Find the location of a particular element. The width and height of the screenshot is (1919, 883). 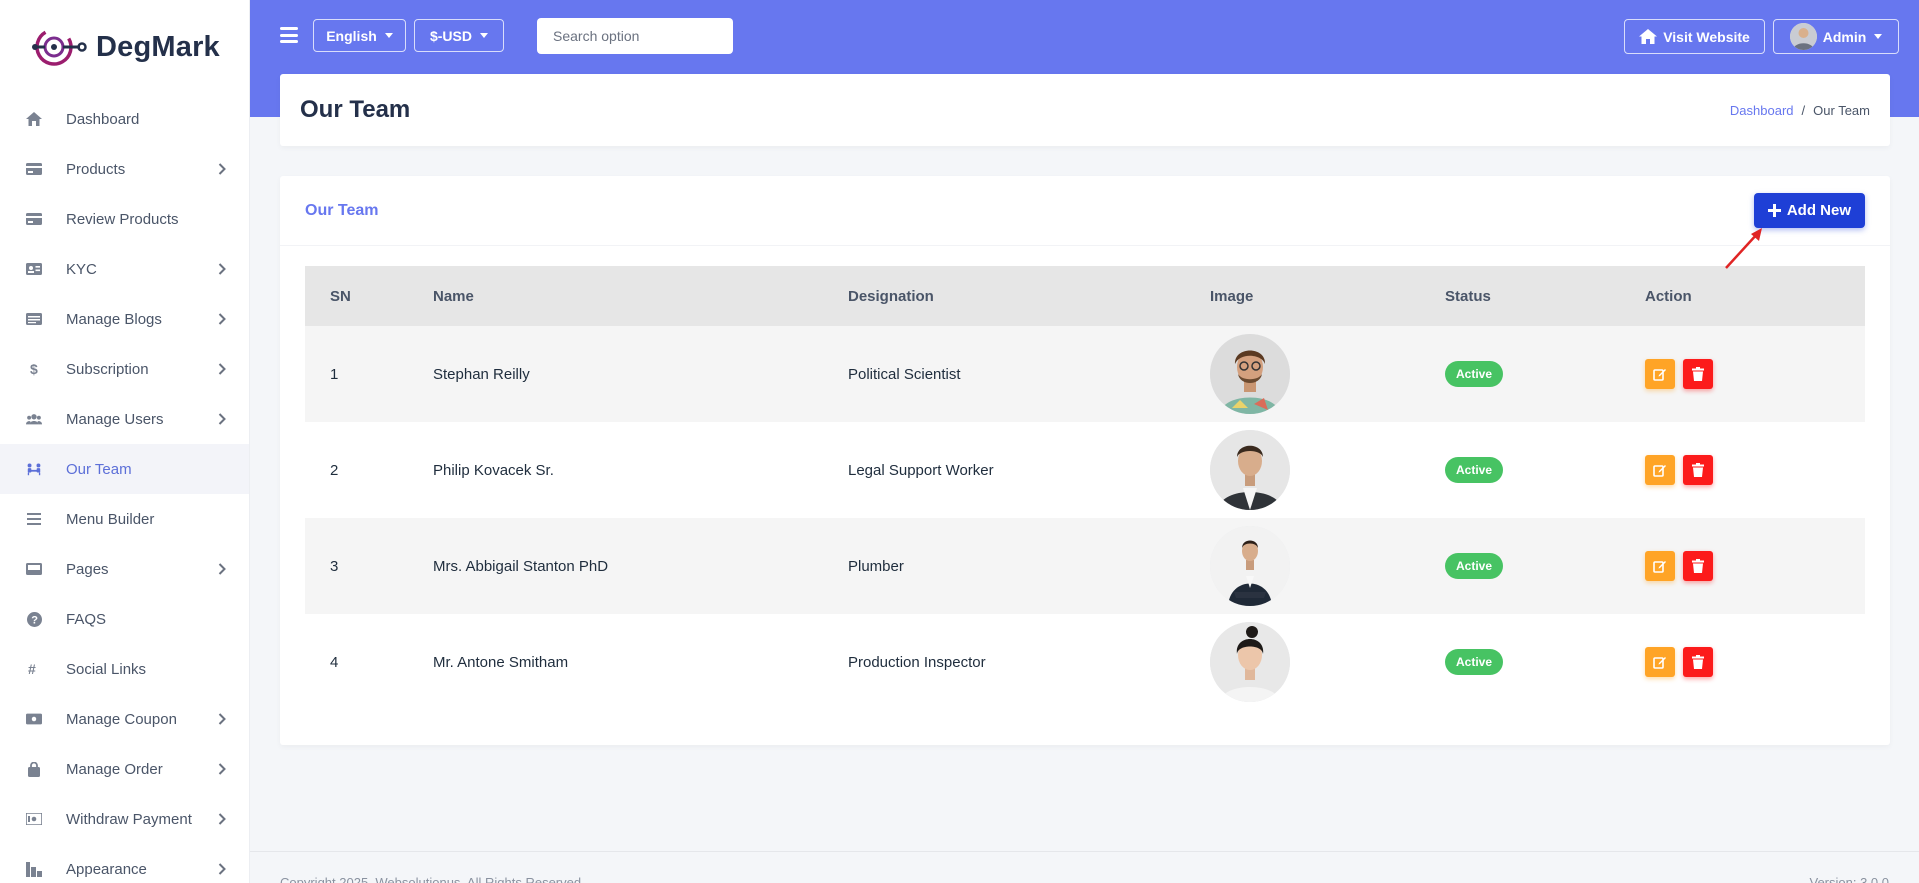

language-dropdown: English is located at coordinates (359, 35).